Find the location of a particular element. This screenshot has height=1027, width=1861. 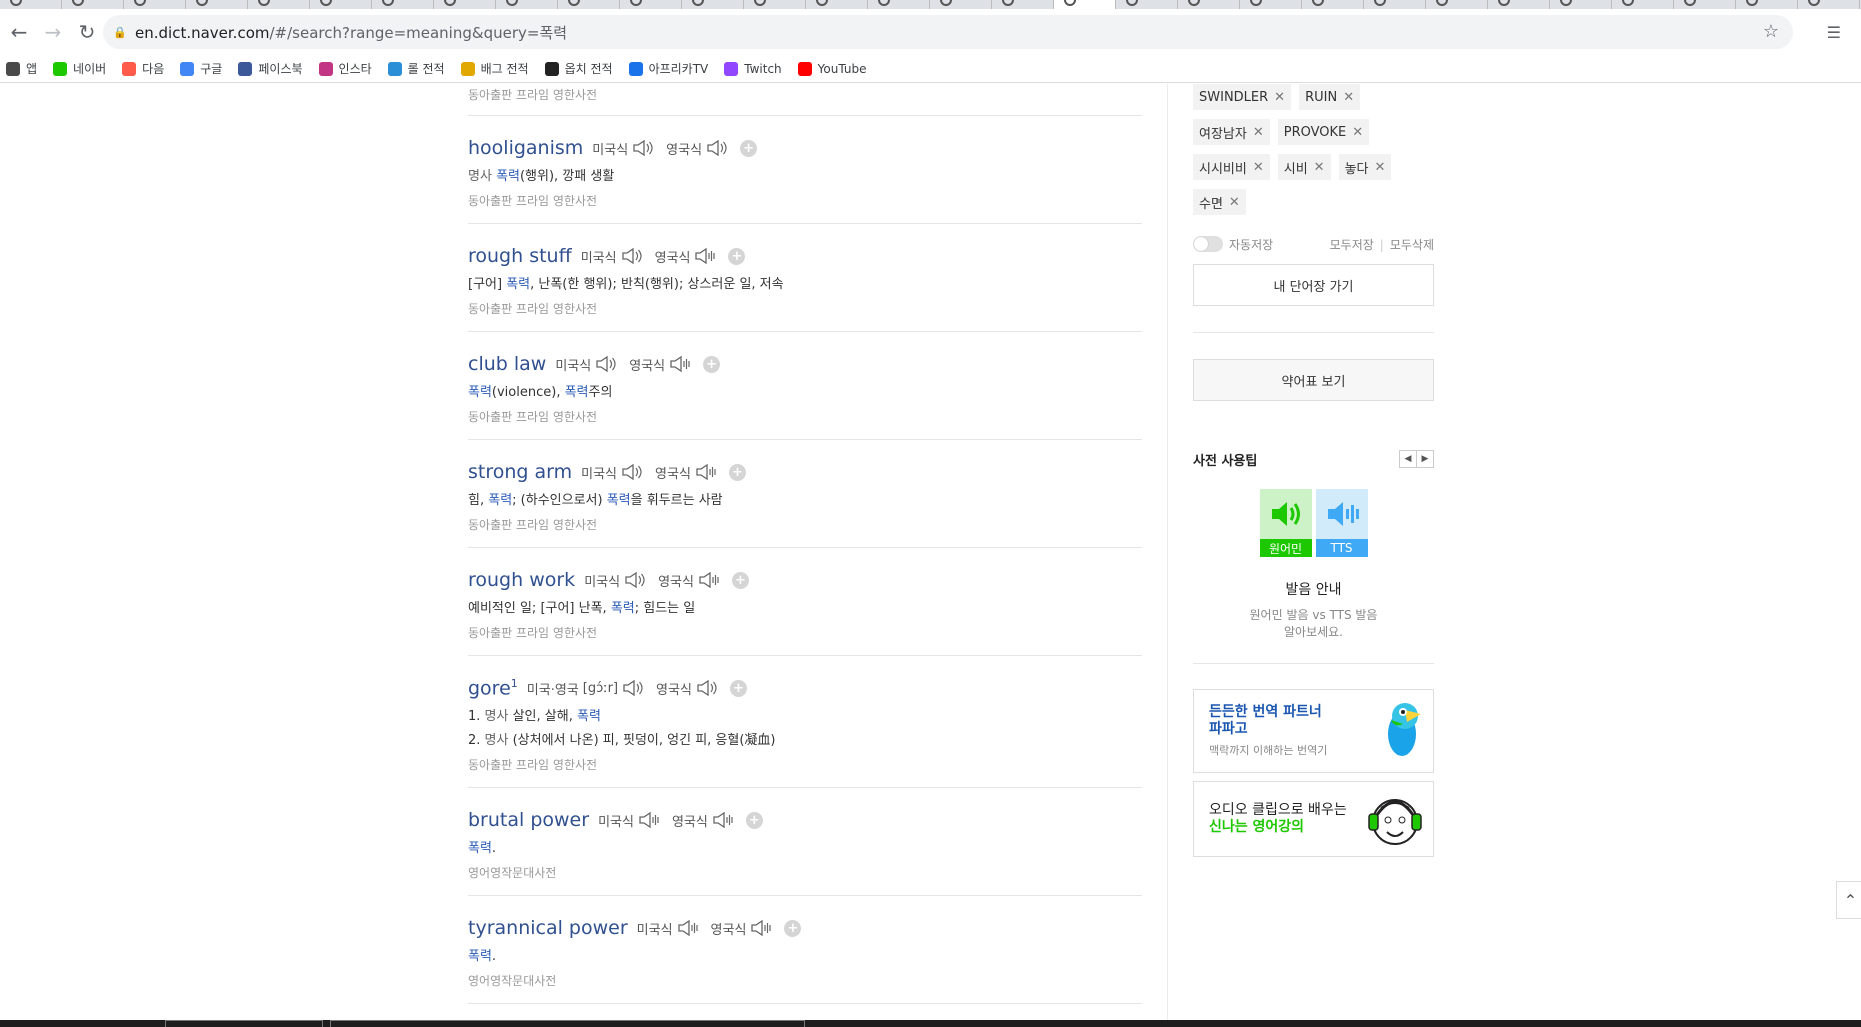

headword-link: hooliganism is located at coordinates (525, 148).